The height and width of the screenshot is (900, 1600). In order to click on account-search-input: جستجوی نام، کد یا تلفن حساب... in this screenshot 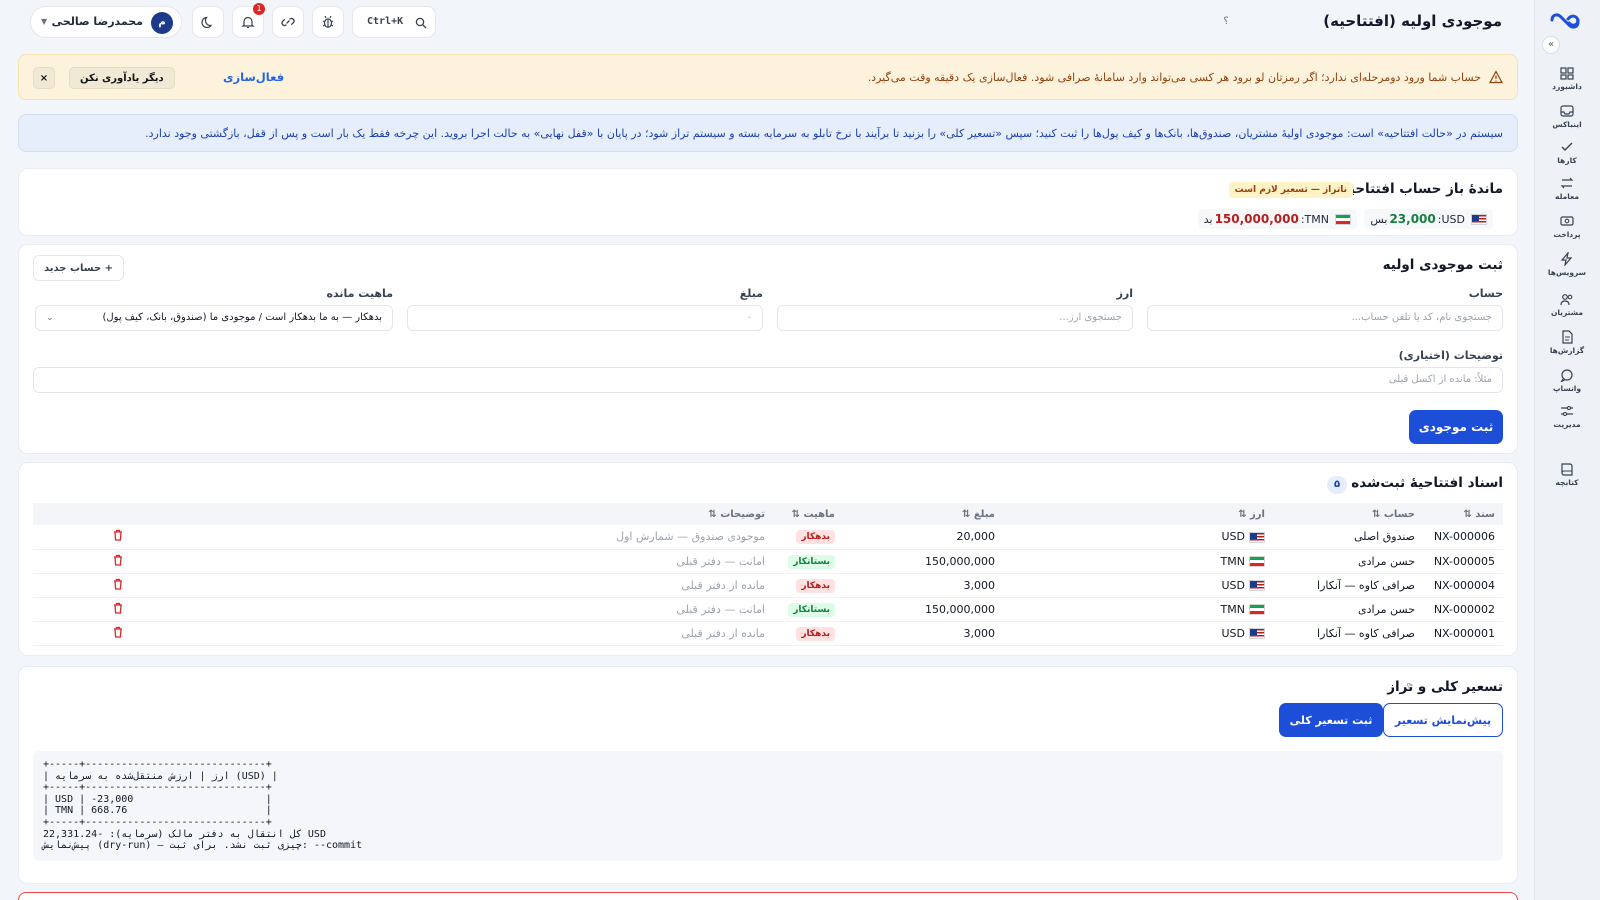, I will do `click(1325, 318)`.